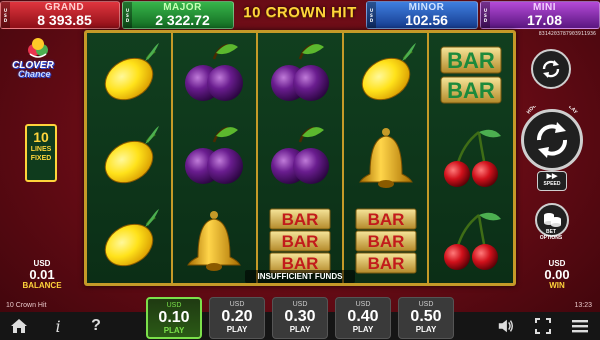 The image size is (600, 340). I want to click on balance-display: USD 0.01 BALANCE, so click(42, 274).